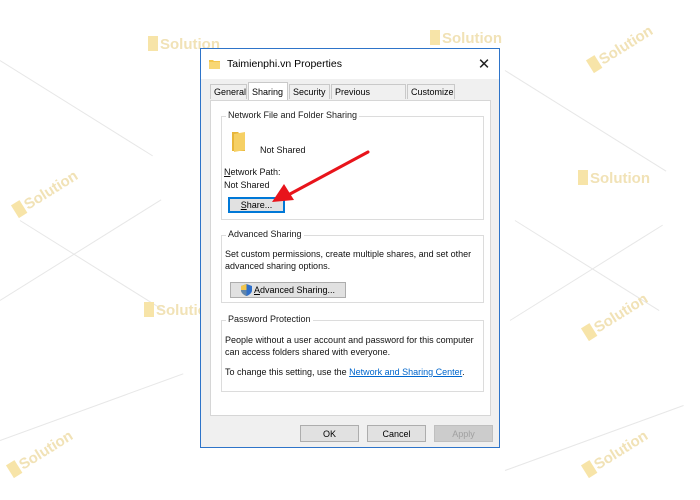  What do you see at coordinates (268, 91) in the screenshot?
I see `tab-sharing: Sharing` at bounding box center [268, 91].